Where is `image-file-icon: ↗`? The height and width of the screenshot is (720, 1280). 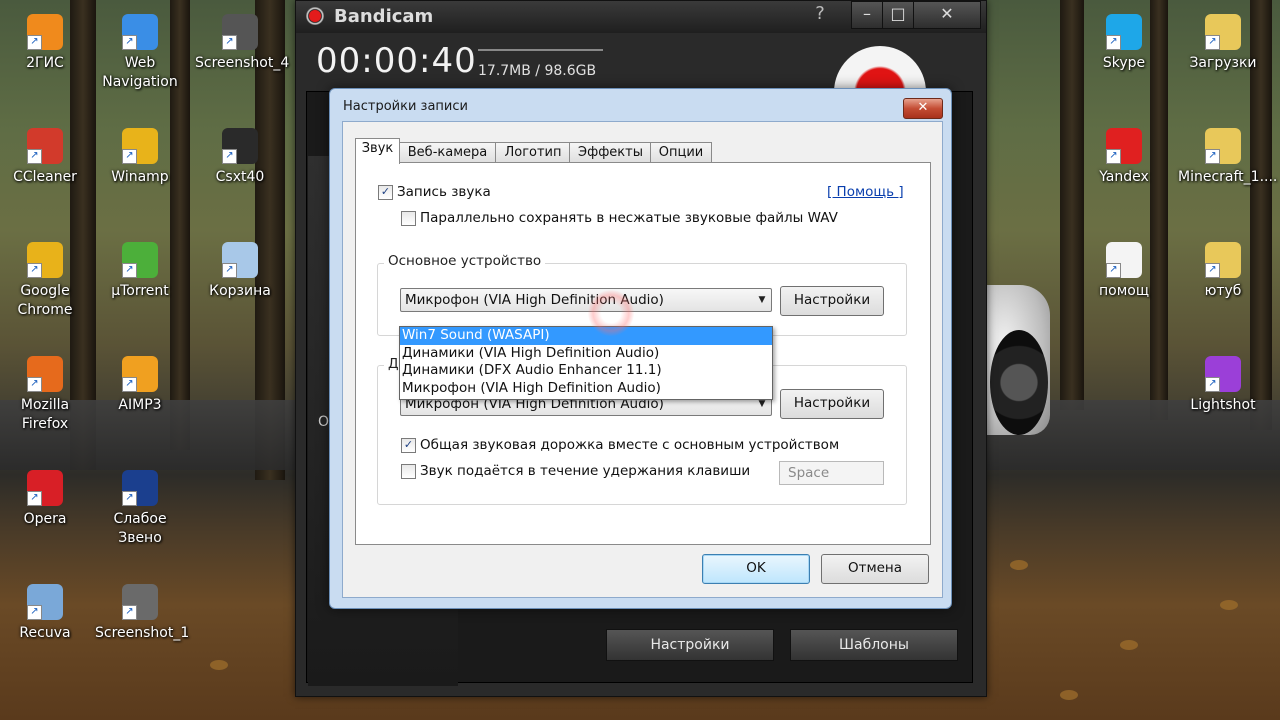
image-file-icon: ↗ is located at coordinates (240, 32).